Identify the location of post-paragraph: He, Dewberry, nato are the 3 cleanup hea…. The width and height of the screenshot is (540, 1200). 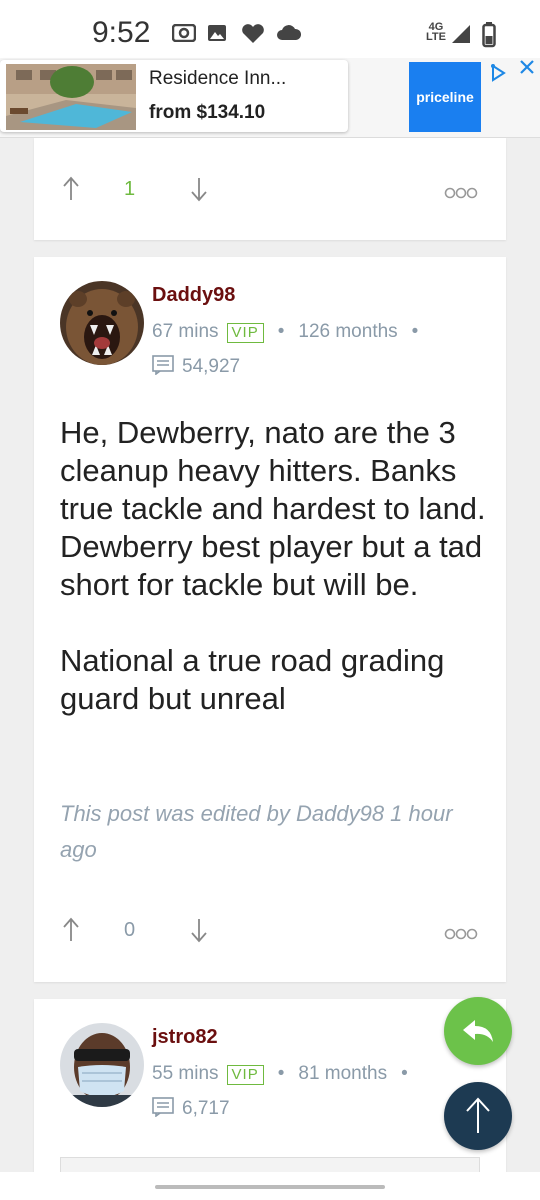
(273, 508).